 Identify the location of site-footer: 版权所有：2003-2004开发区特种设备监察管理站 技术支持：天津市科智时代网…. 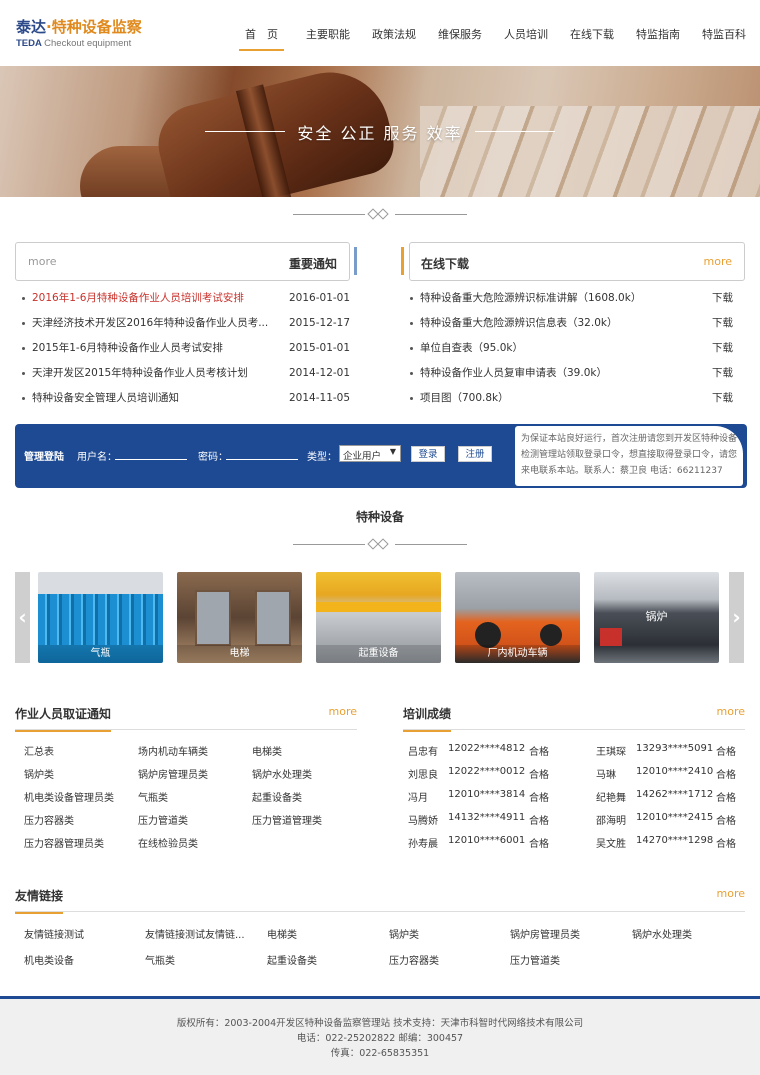
(380, 1035).